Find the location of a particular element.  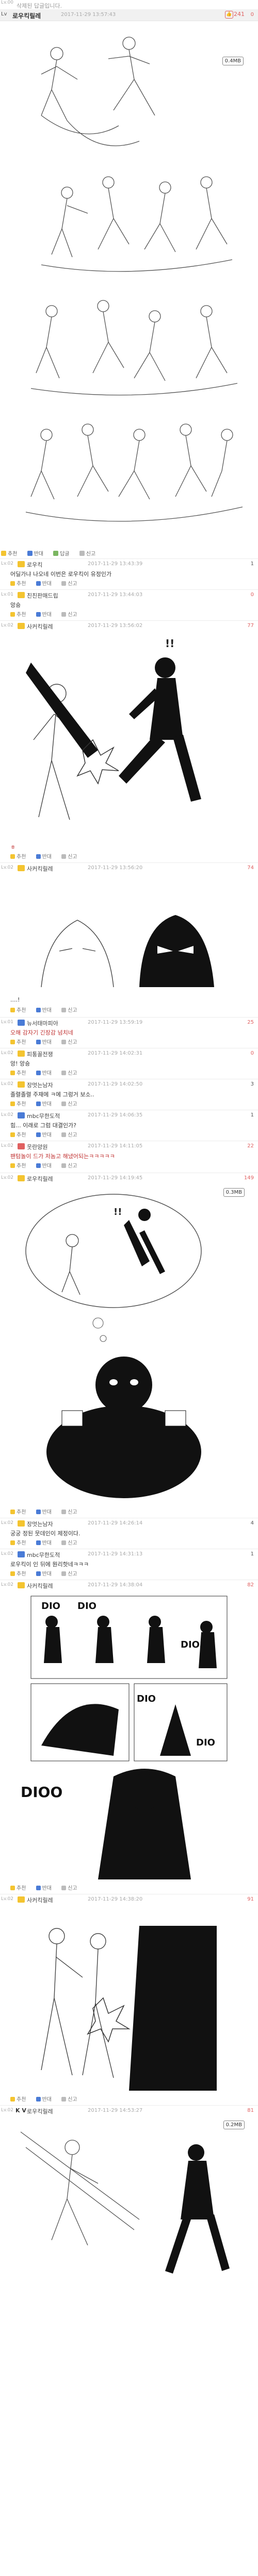

post-author: 로우킥릴레 is located at coordinates (26, 15).